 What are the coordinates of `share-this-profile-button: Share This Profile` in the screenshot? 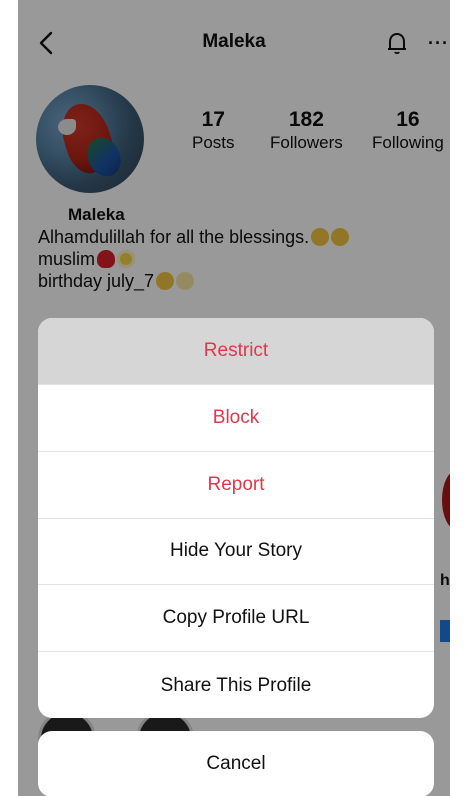 It's located at (236, 685).